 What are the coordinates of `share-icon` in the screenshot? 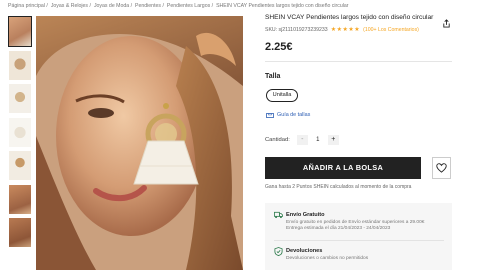 It's located at (446, 23).